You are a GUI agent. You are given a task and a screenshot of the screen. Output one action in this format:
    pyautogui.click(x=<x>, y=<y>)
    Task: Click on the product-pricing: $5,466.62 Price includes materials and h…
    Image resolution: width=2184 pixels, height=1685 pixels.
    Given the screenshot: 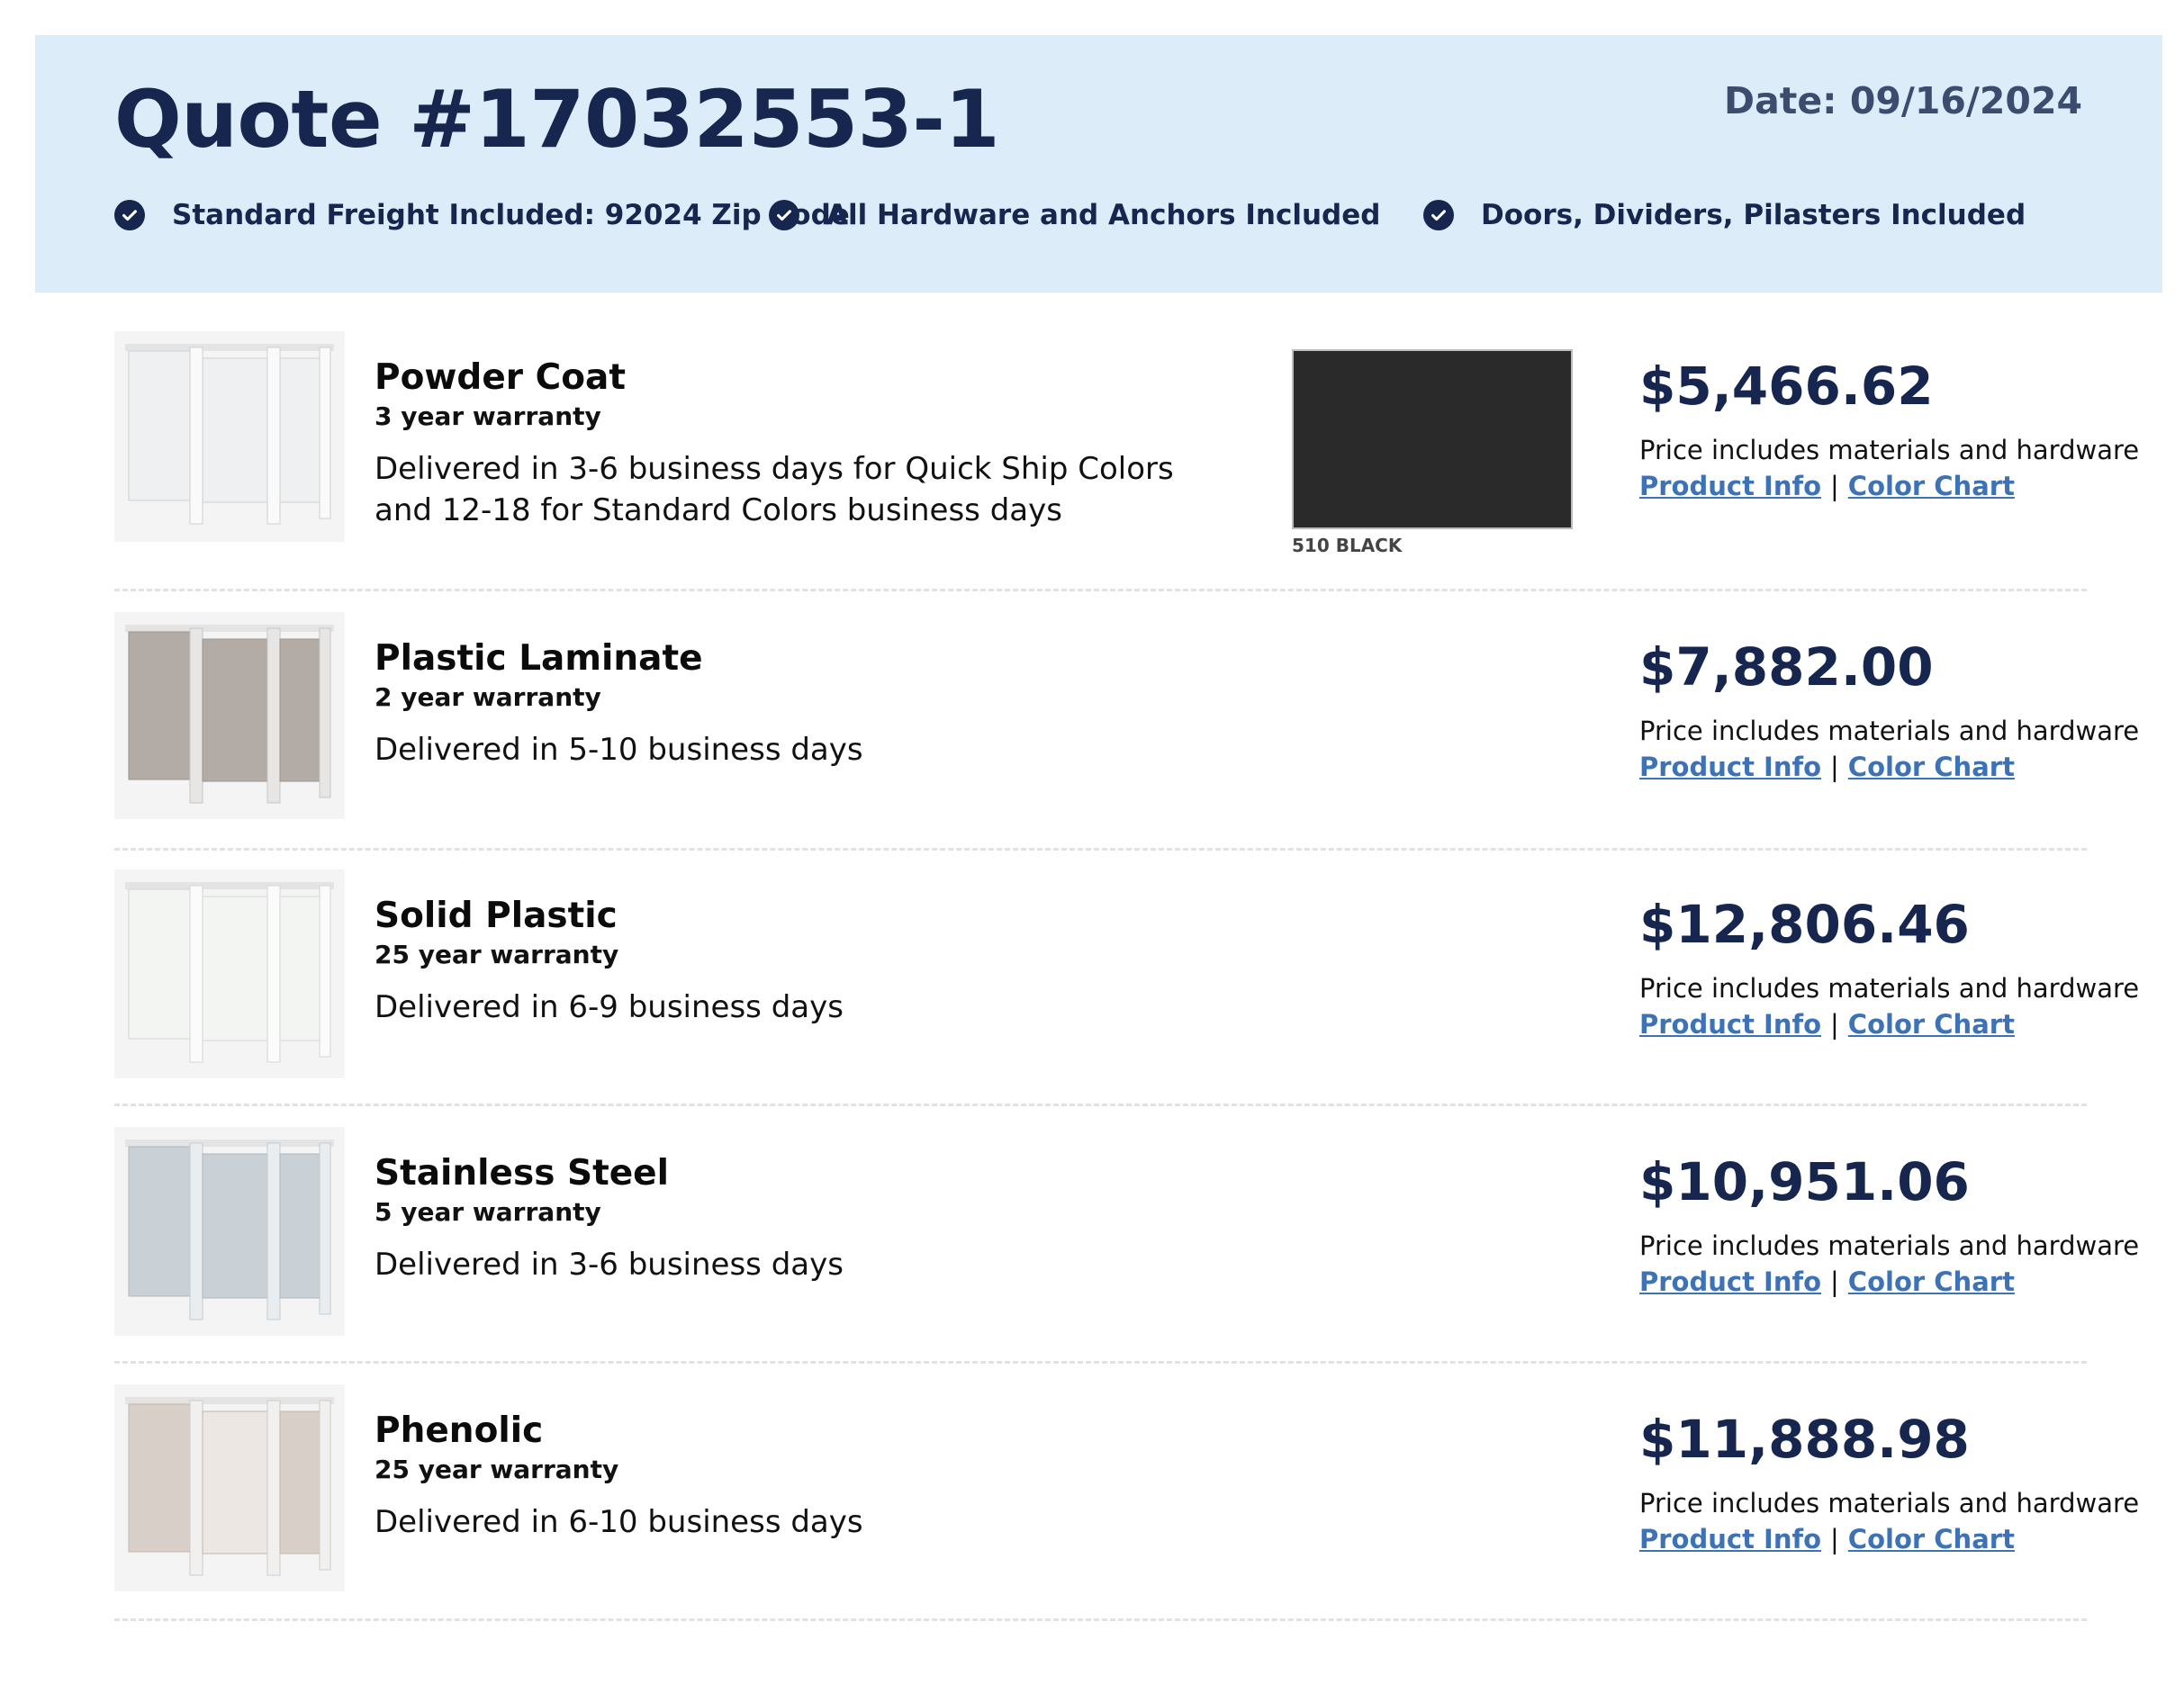 What is the action you would take?
    pyautogui.click(x=1889, y=429)
    